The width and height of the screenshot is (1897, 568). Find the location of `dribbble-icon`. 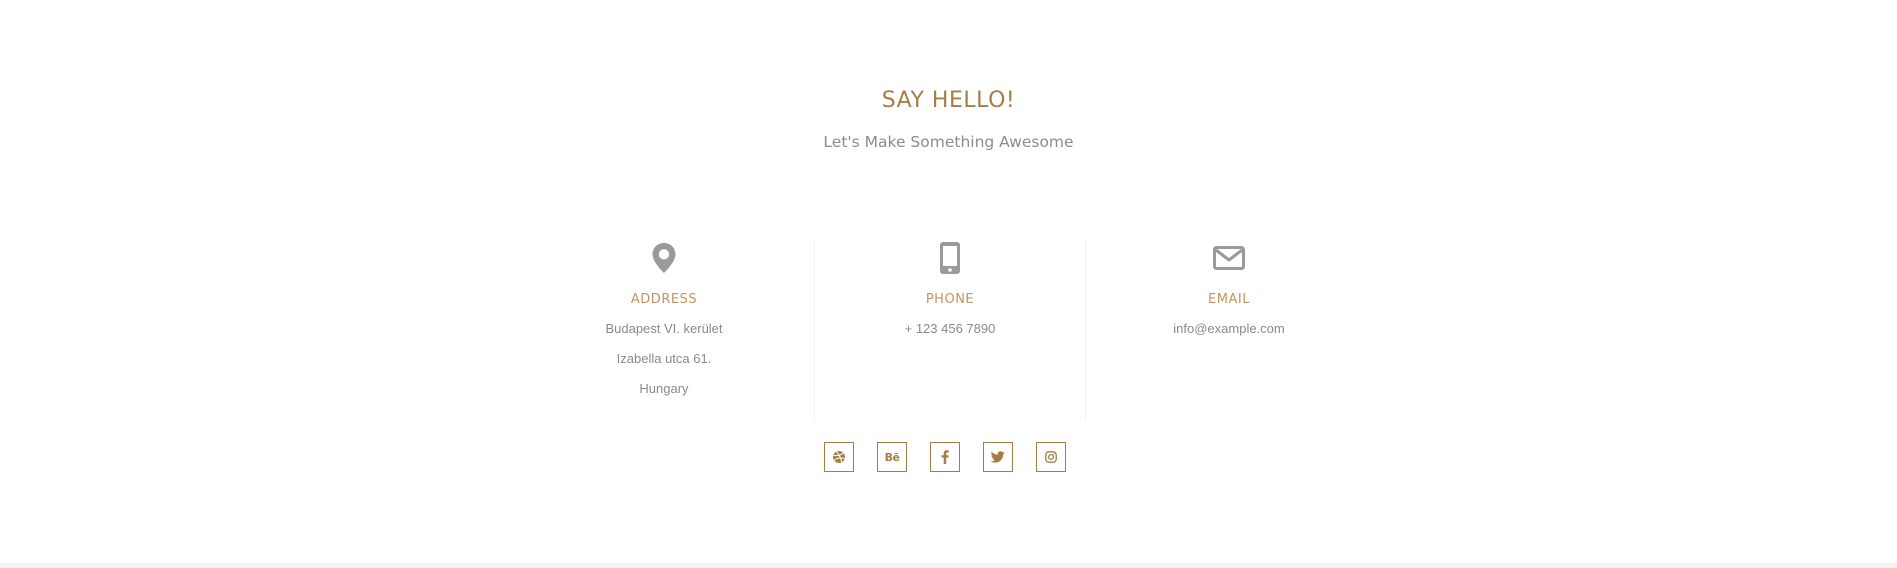

dribbble-icon is located at coordinates (839, 457).